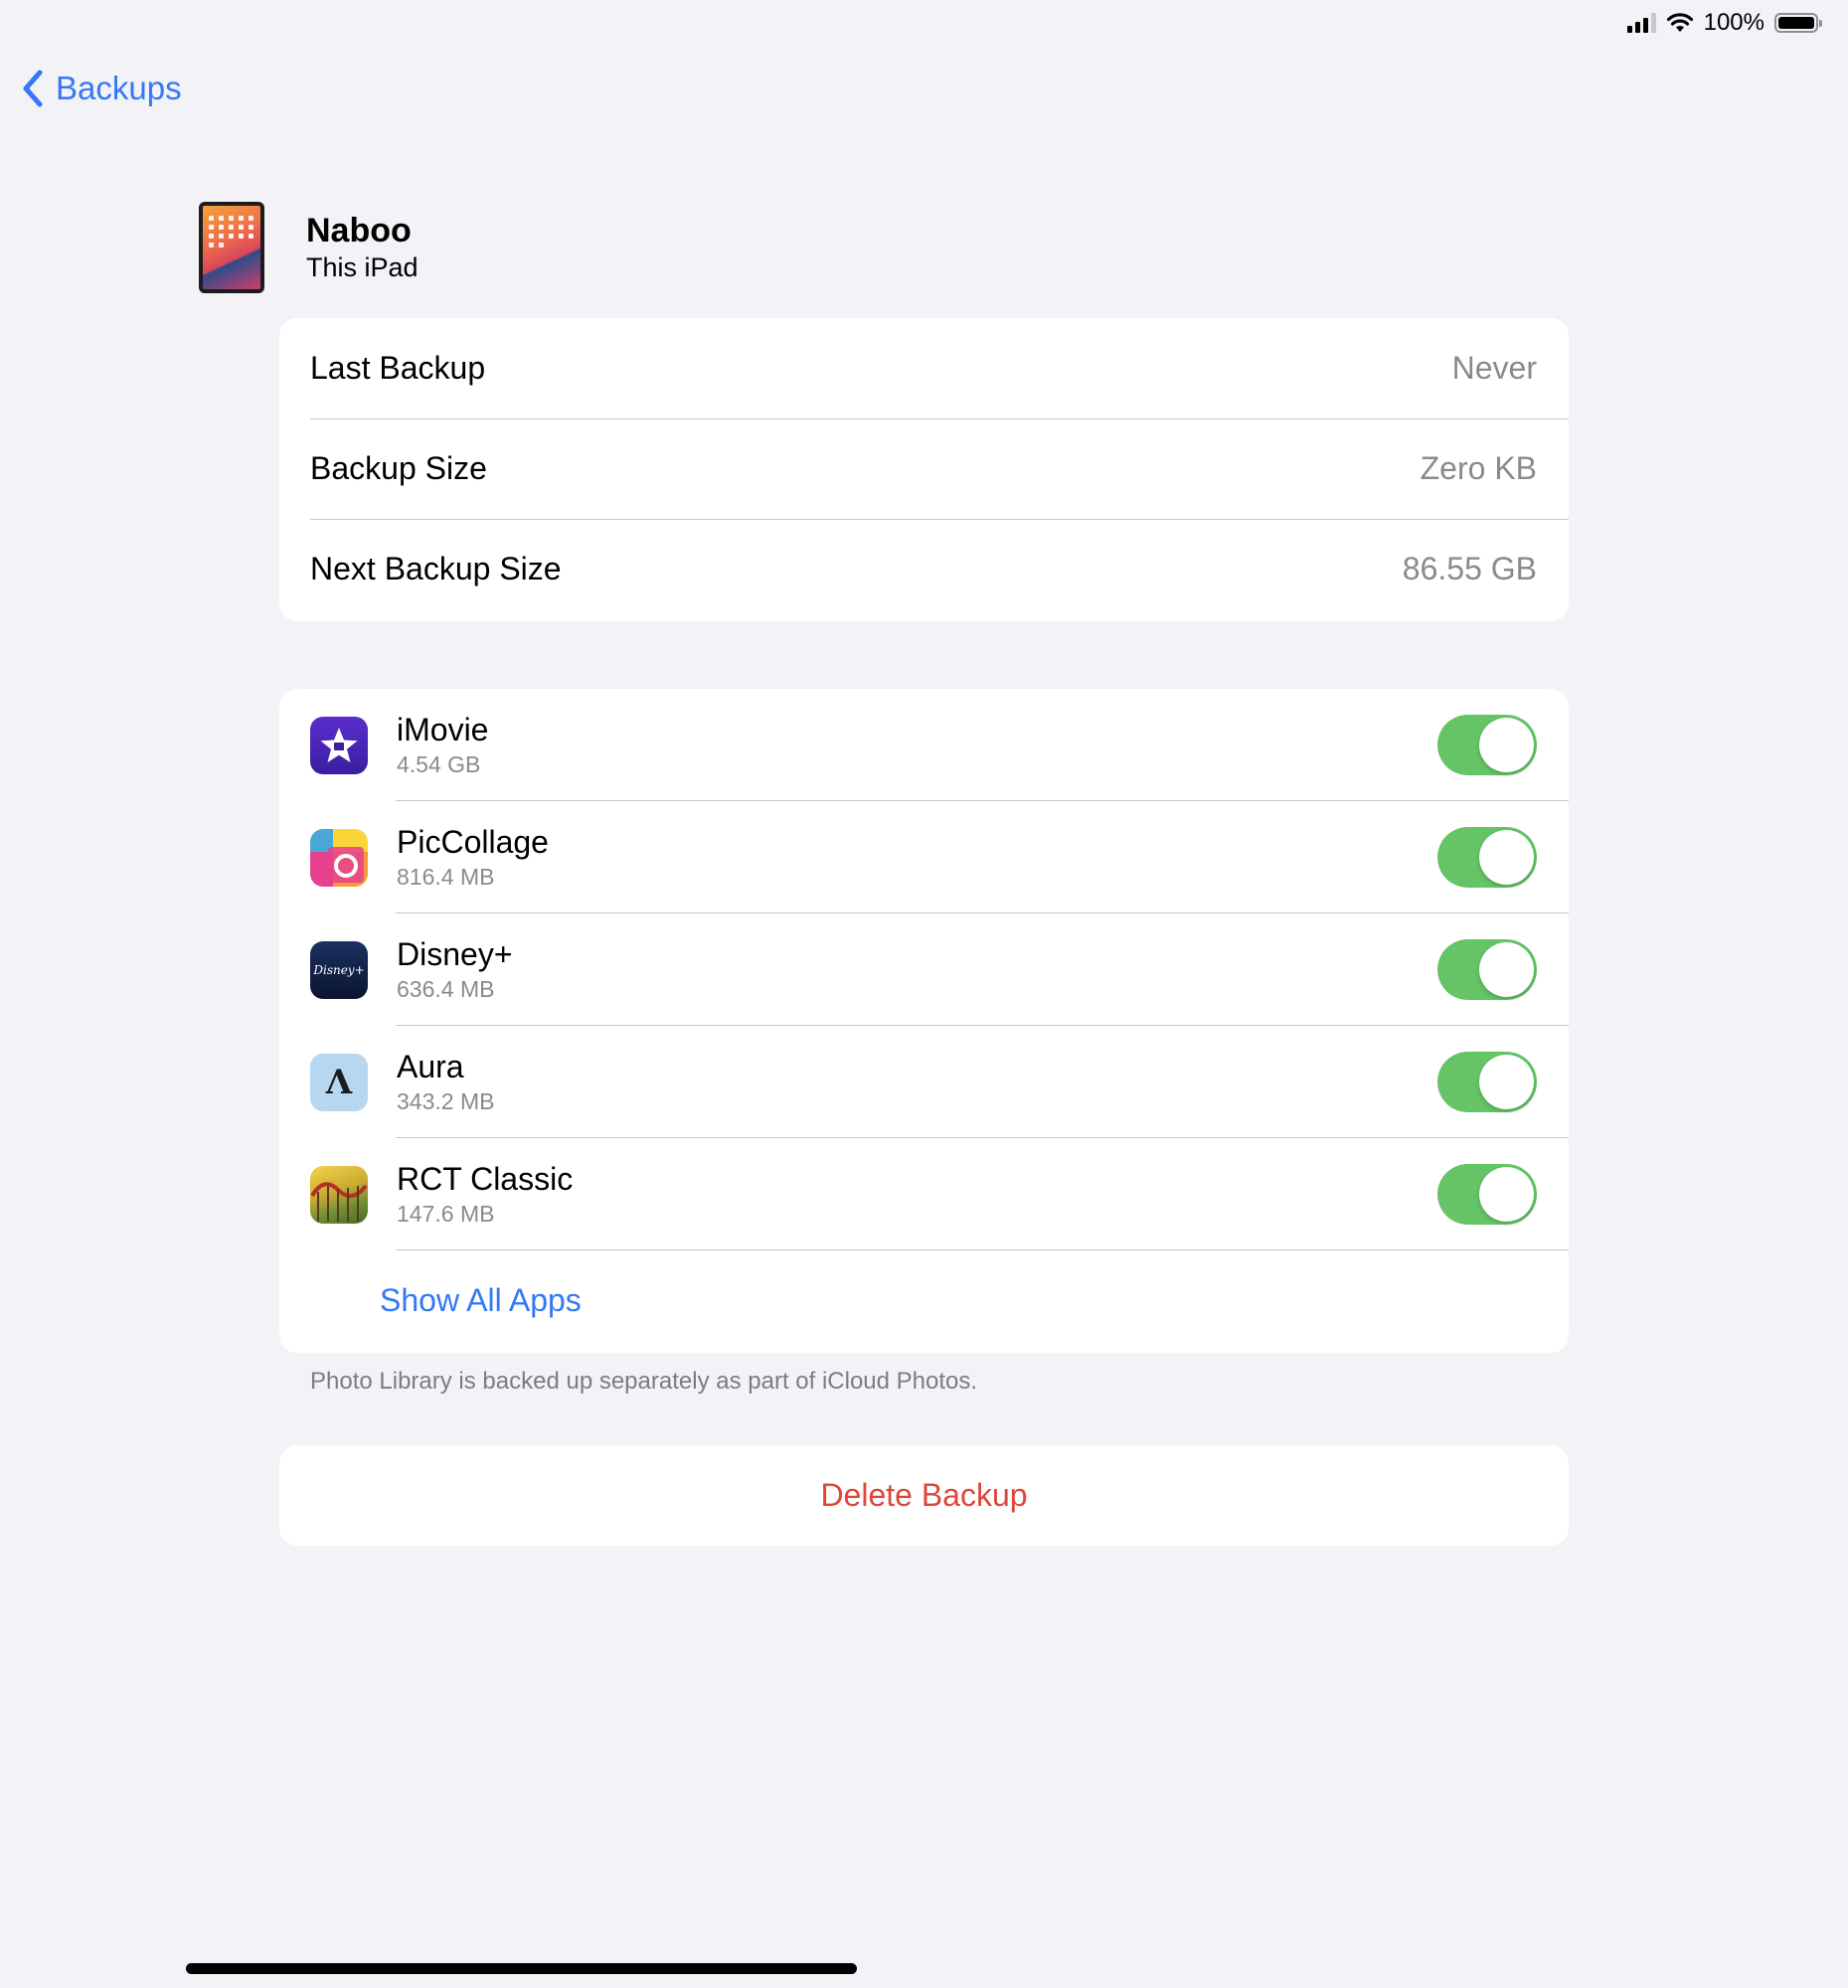 This screenshot has width=1848, height=1988. Describe the element at coordinates (1641, 23) in the screenshot. I see `cellular-signal-icon` at that location.